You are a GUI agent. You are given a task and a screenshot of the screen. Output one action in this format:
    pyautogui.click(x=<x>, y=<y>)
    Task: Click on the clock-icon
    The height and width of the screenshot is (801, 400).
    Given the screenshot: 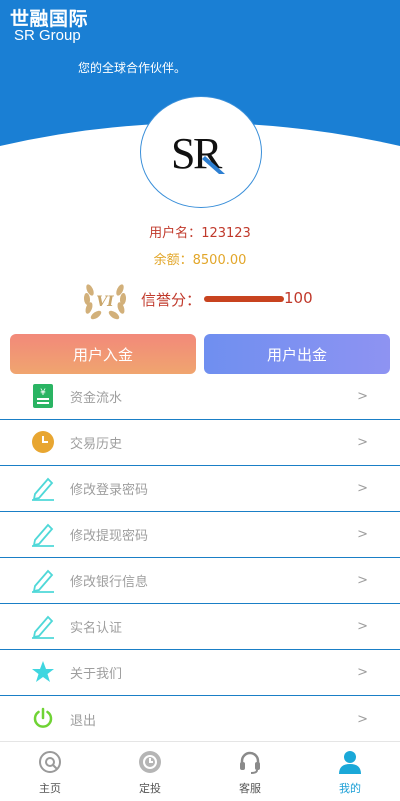 What is the action you would take?
    pyautogui.click(x=43, y=442)
    